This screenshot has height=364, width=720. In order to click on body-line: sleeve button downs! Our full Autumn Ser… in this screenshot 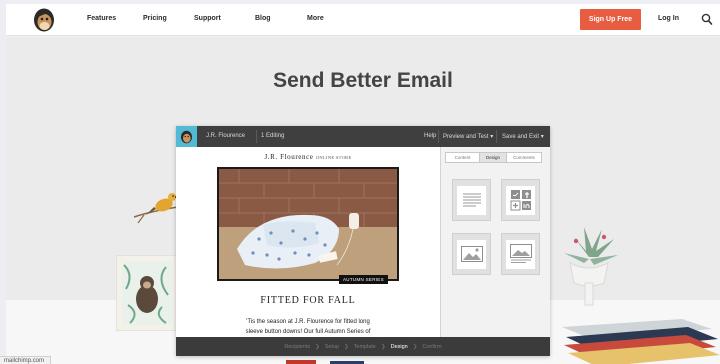, I will do `click(308, 332)`.